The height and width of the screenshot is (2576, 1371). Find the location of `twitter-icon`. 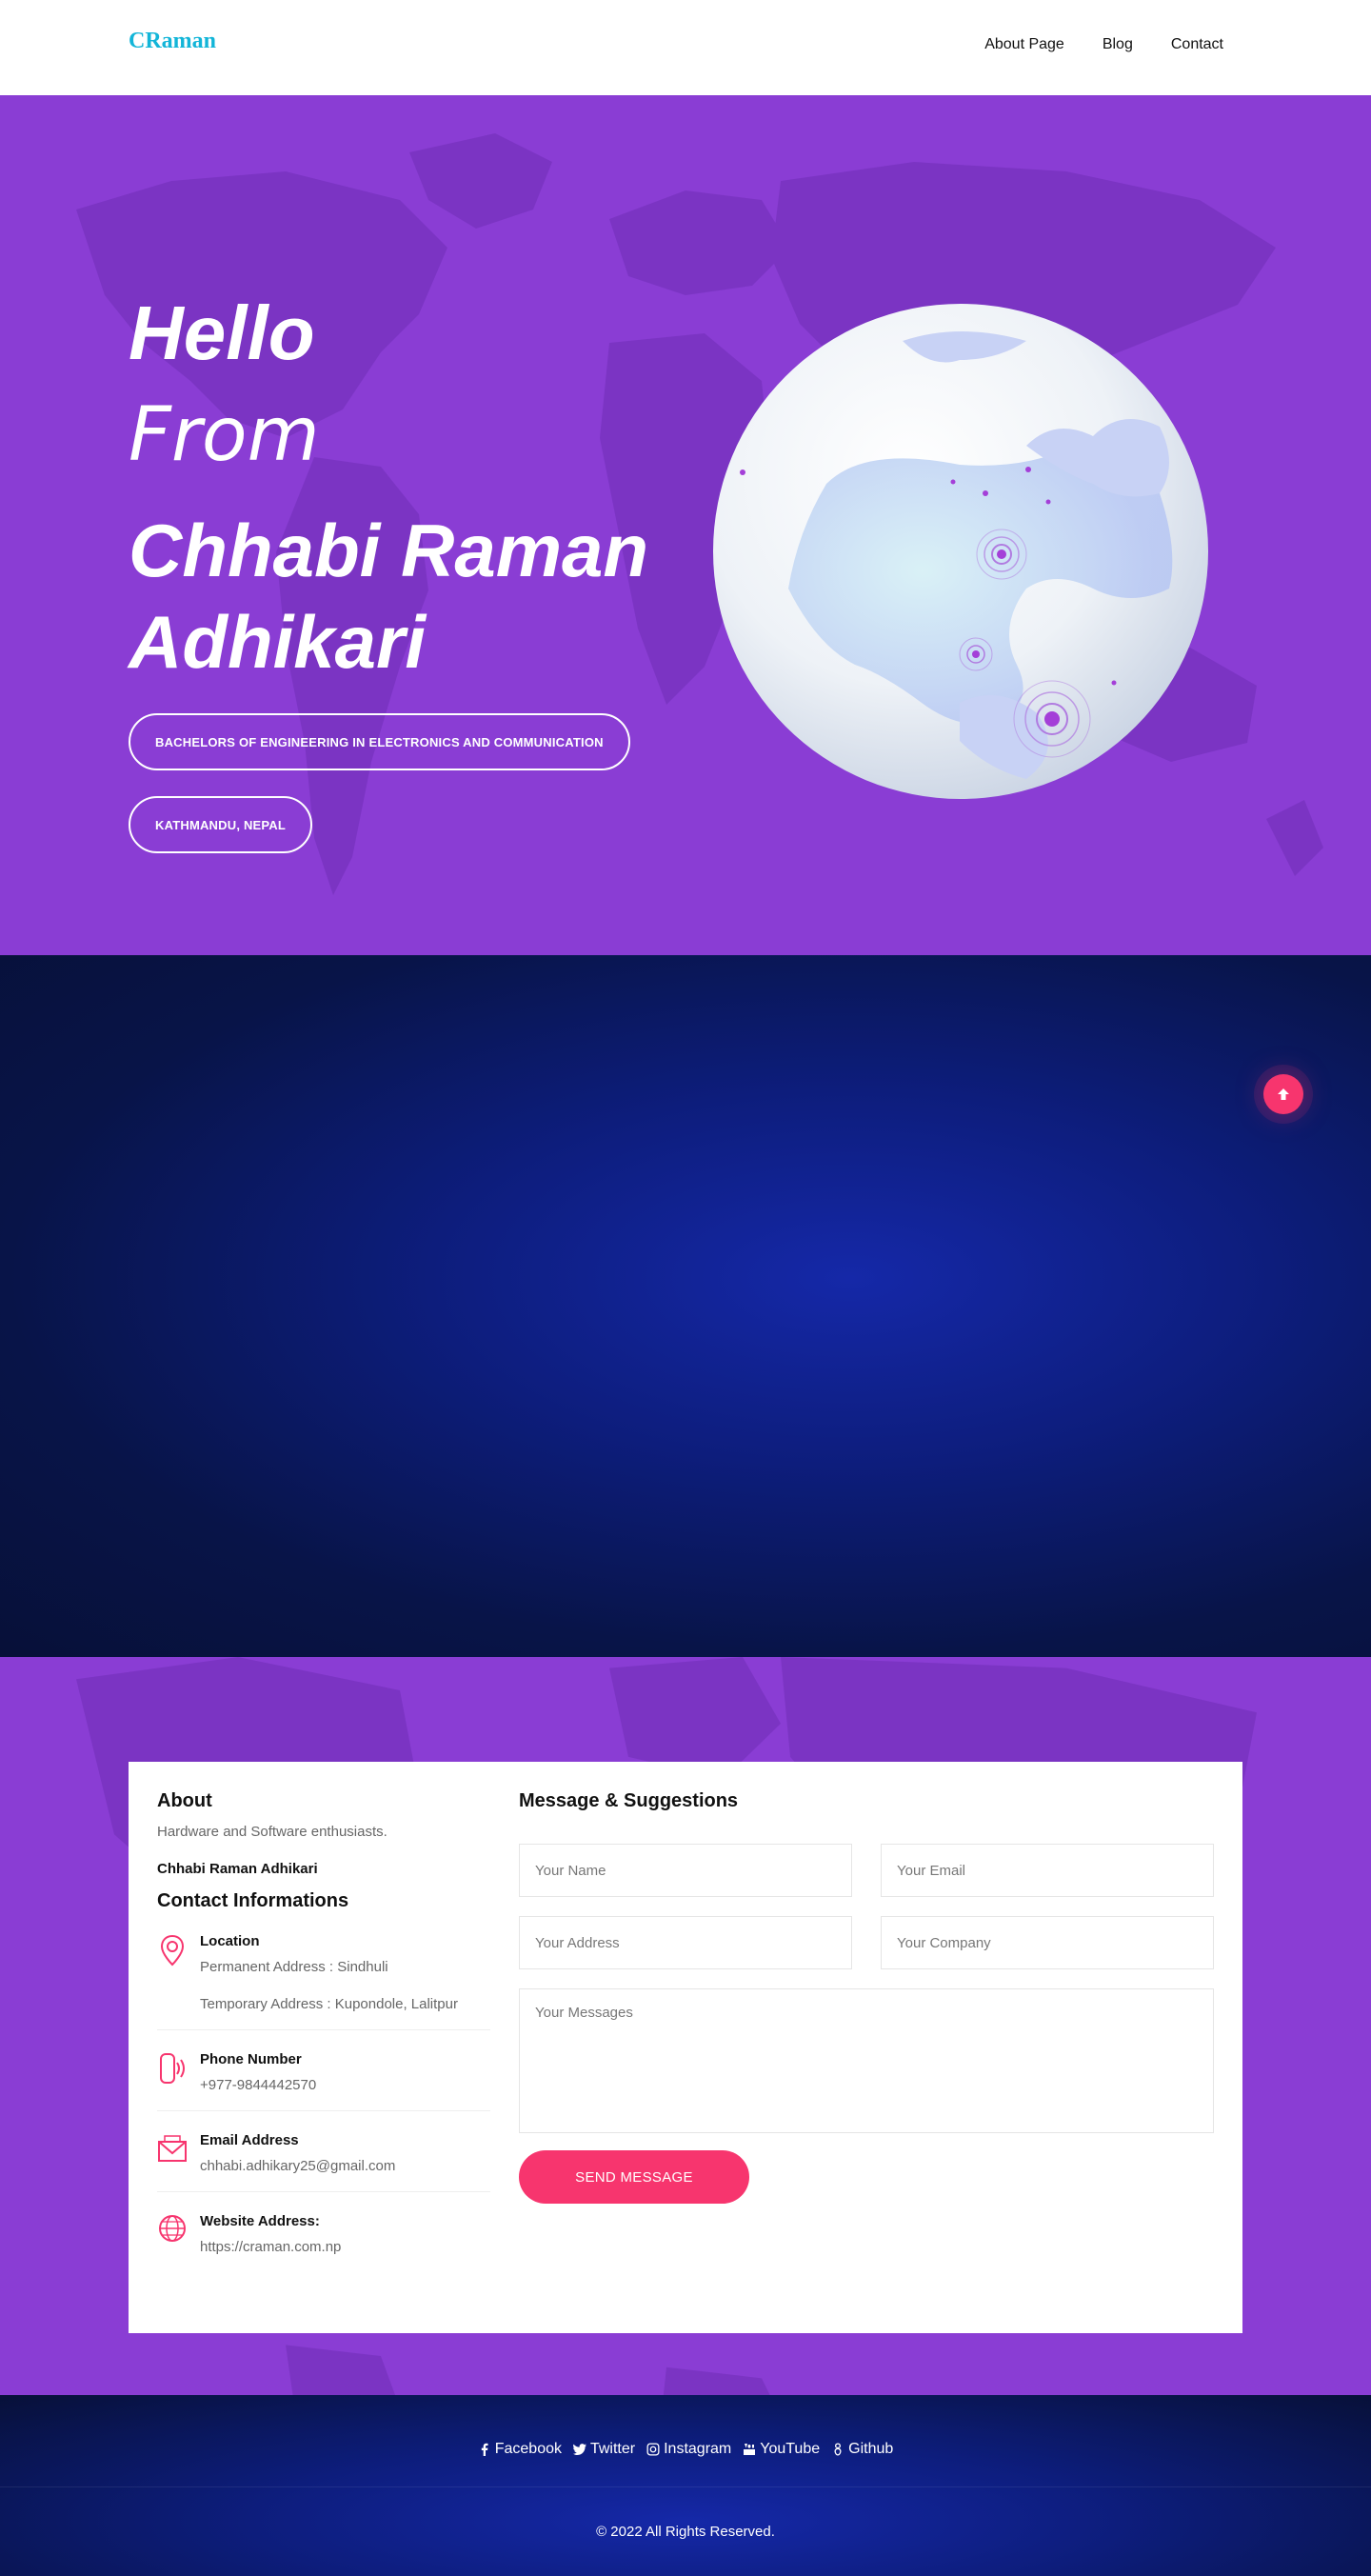

twitter-icon is located at coordinates (579, 2449).